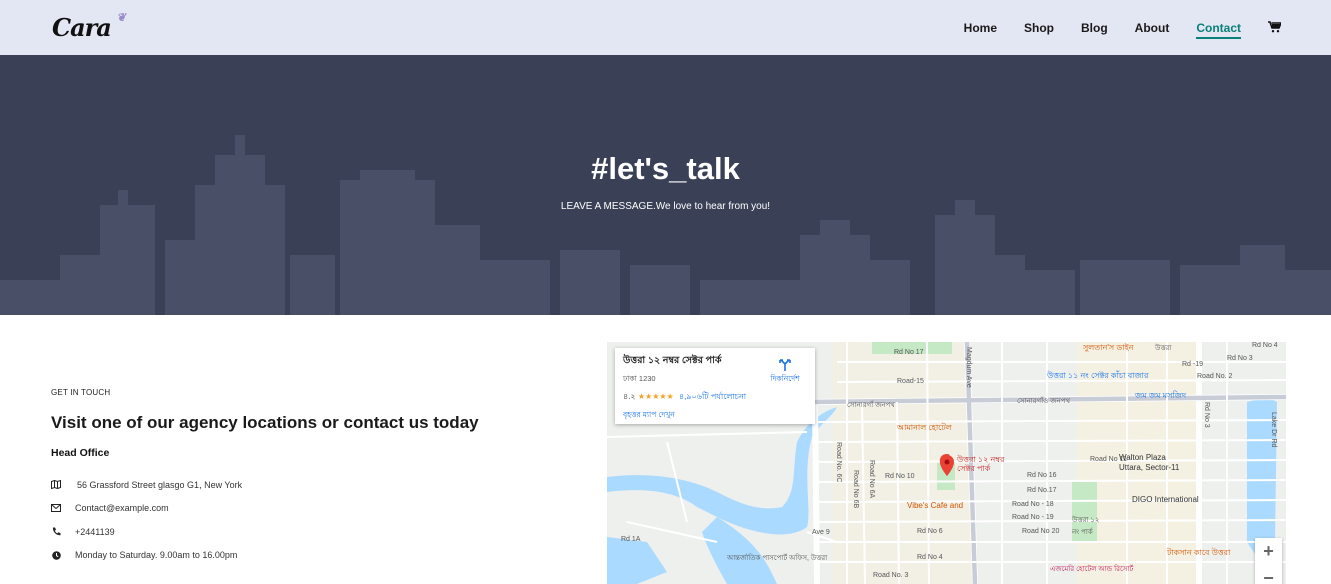  I want to click on map-label: আন্তর্জাতিক পাসপোর্ট অফিস, উত্তরা, so click(777, 558).